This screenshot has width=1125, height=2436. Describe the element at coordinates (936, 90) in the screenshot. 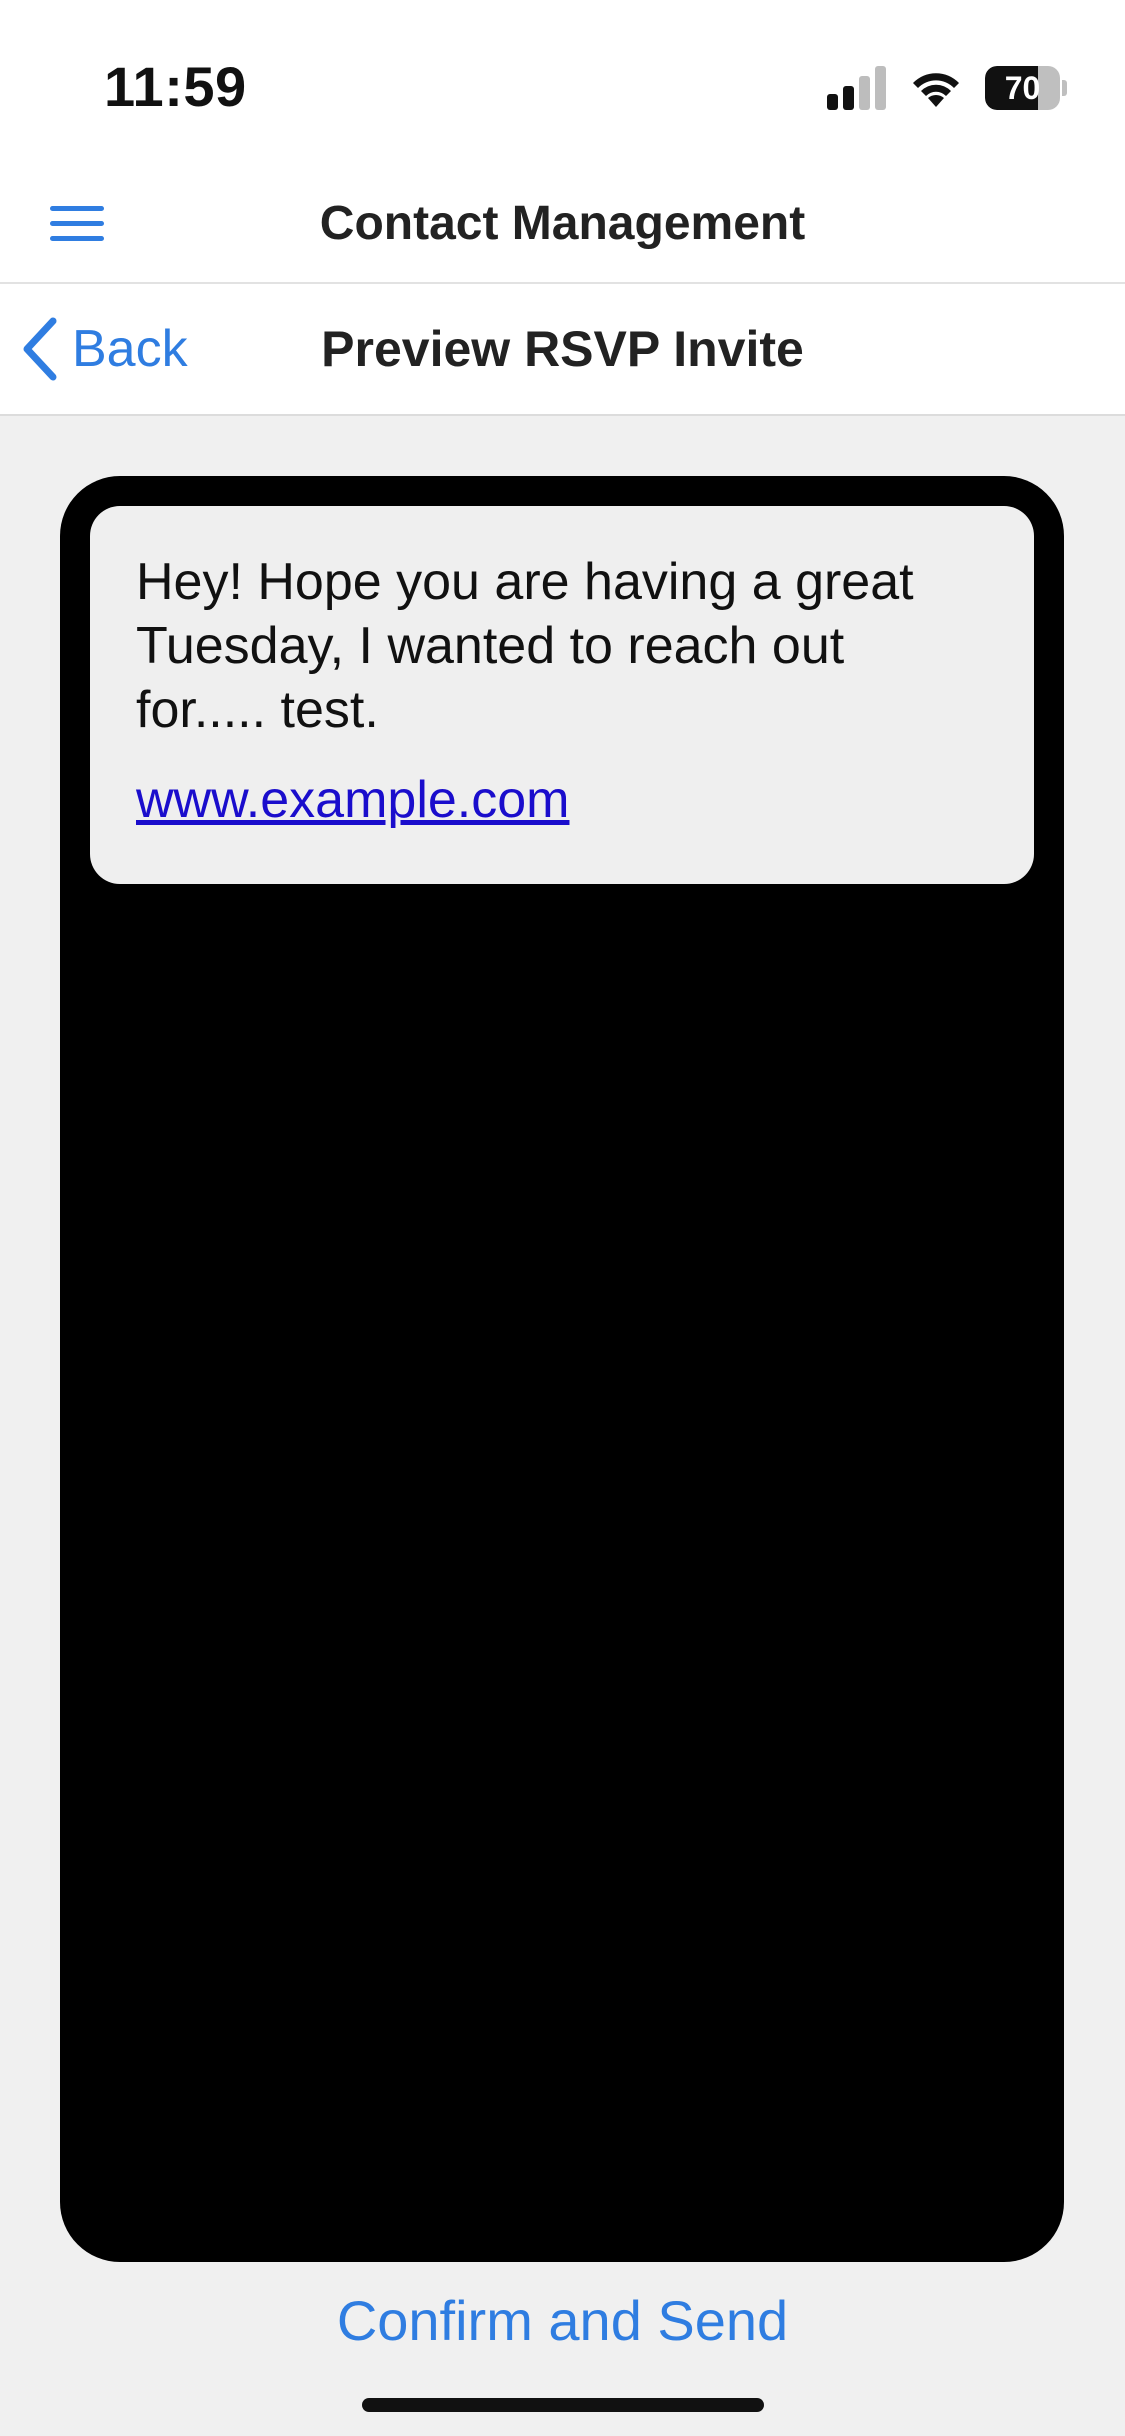

I see `wifi-icon` at that location.